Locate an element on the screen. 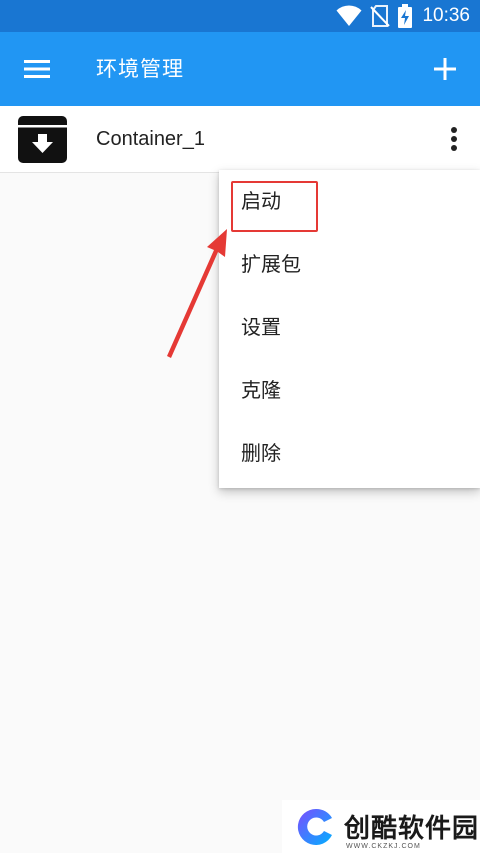 The width and height of the screenshot is (480, 853). status-bar: 10:36 is located at coordinates (240, 16).